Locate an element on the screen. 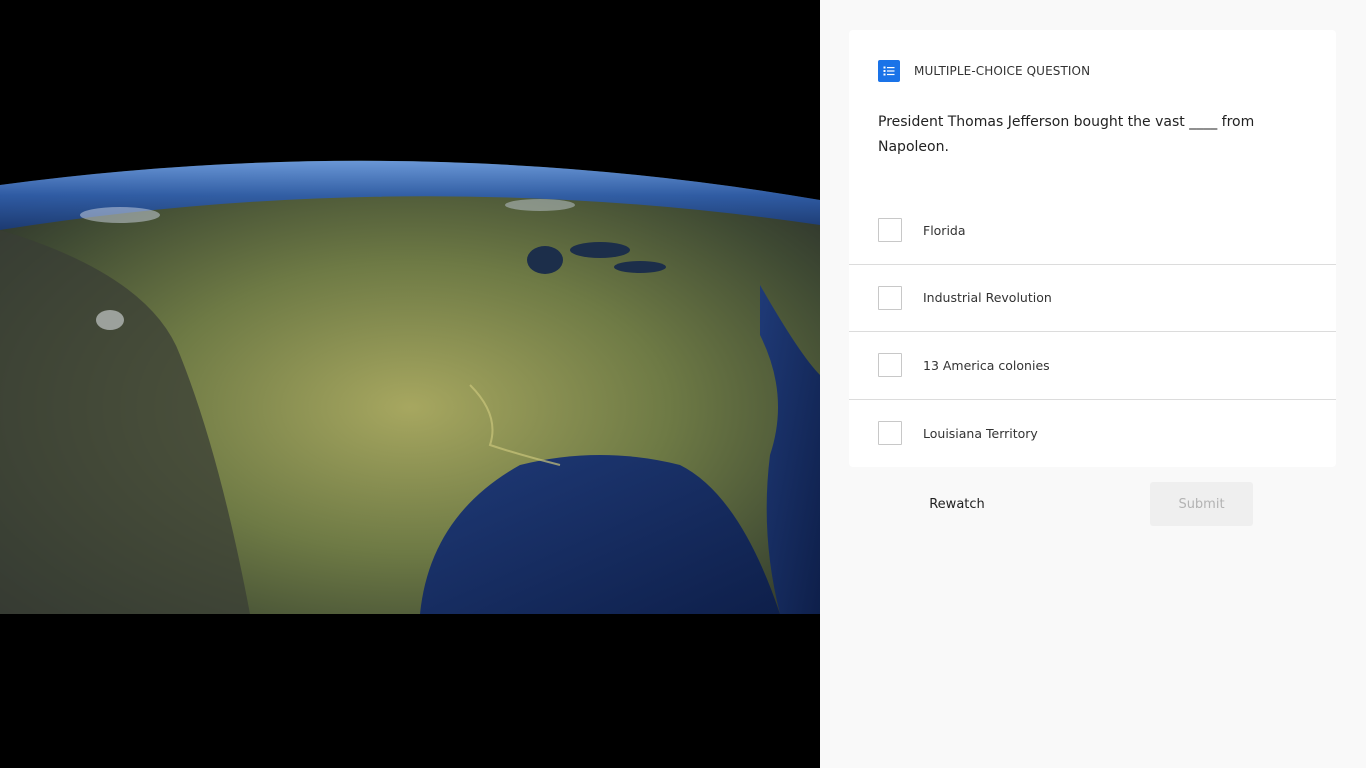 This screenshot has width=1366, height=768. answer-option-13-colonies: 13 America colonies is located at coordinates (1092, 366).